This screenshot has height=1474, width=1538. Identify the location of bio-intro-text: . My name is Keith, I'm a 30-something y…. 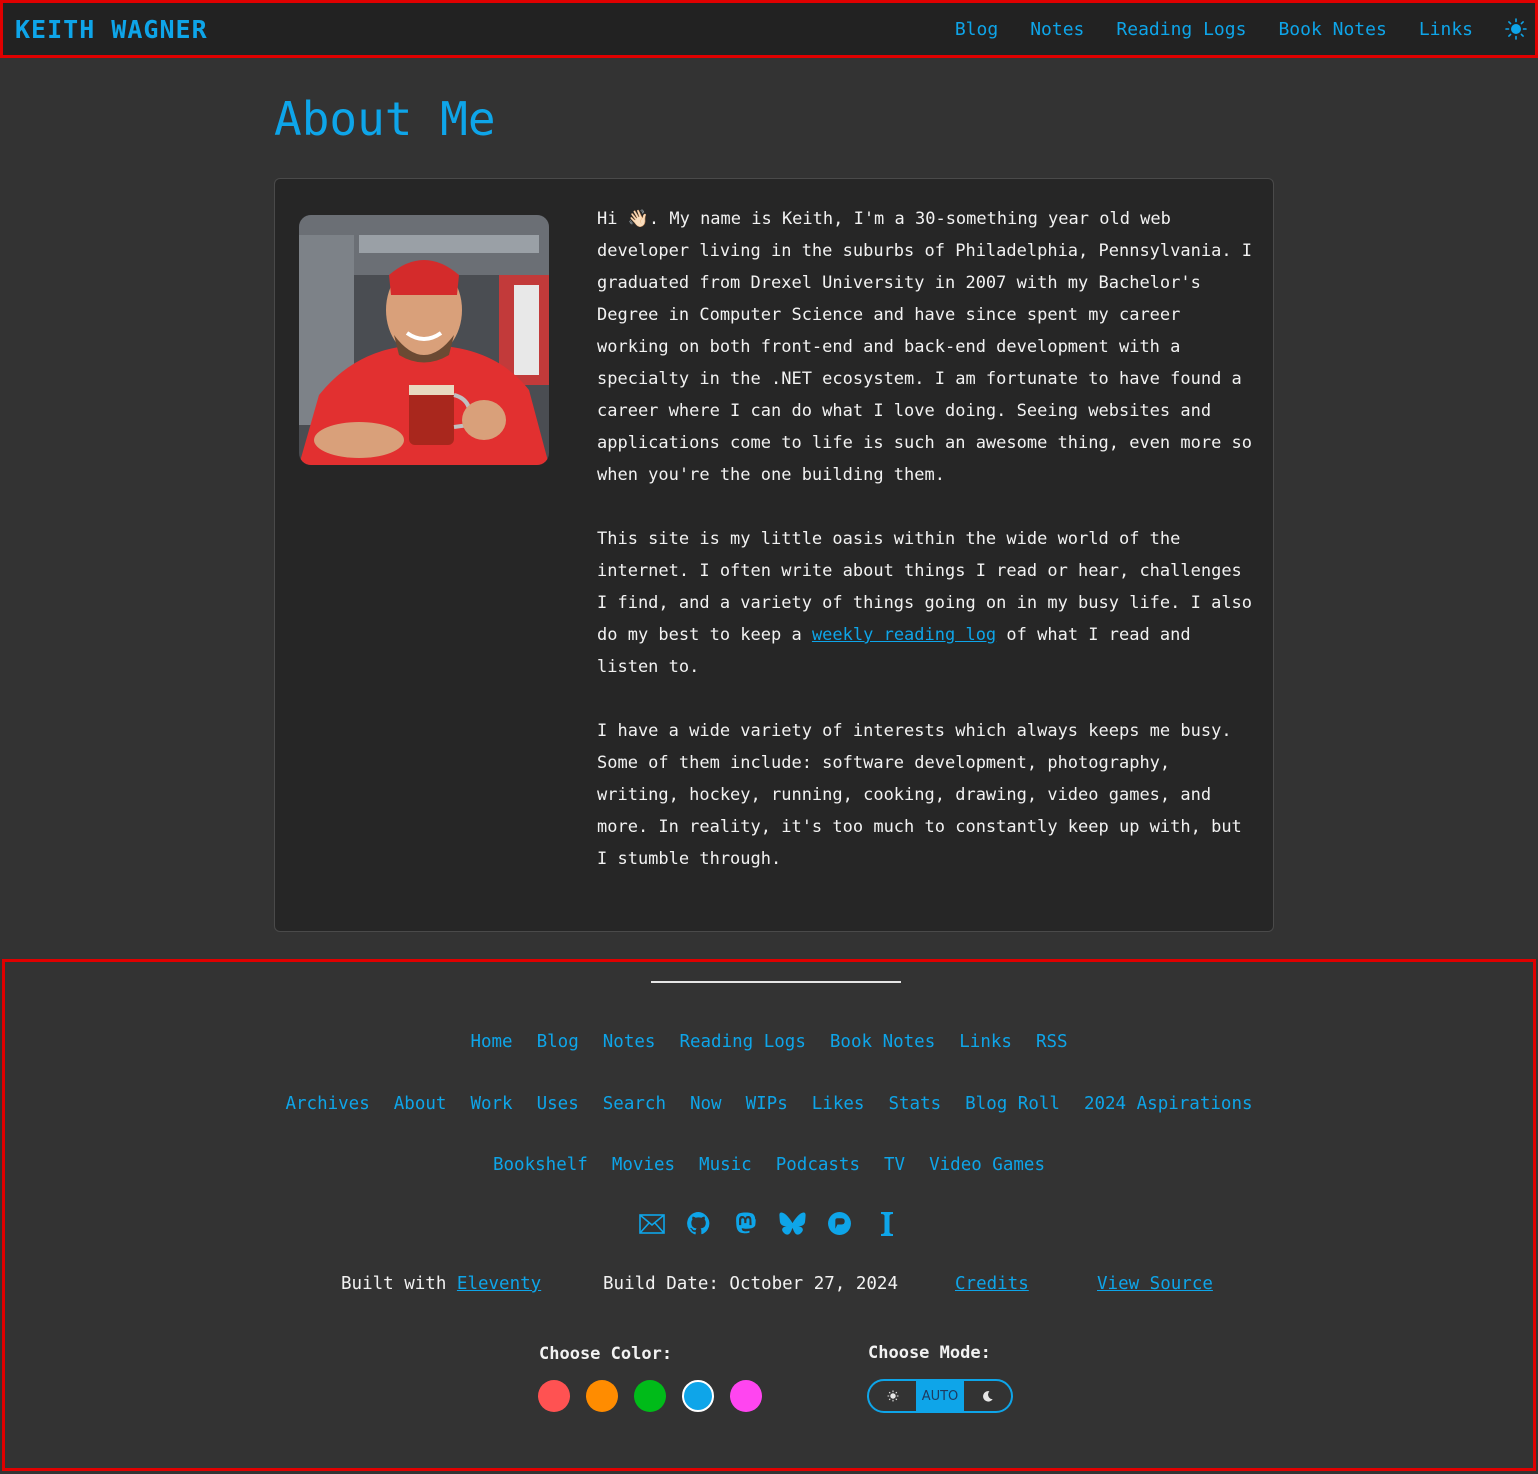
(925, 347).